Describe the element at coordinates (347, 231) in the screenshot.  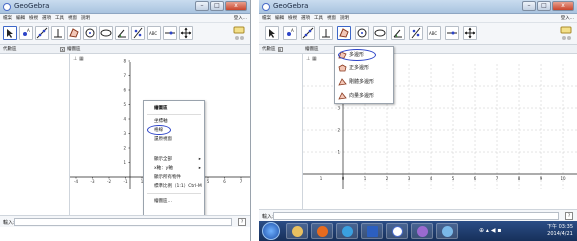
I see `taskbar-app-media` at that location.